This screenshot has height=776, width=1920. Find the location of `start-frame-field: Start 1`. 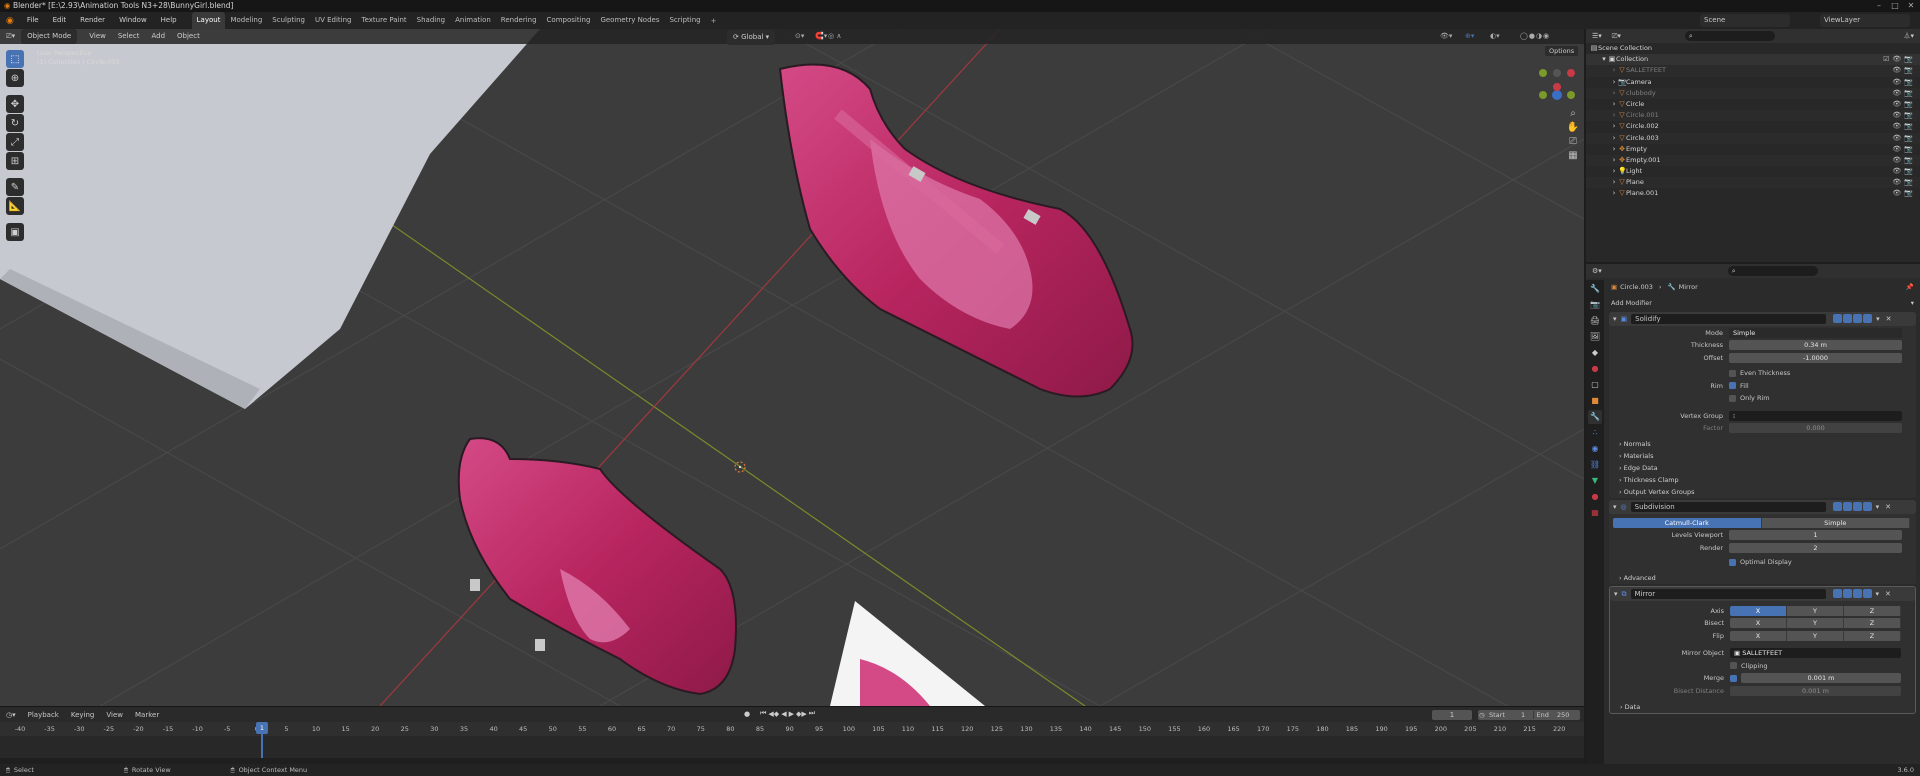

start-frame-field: Start 1 is located at coordinates (1509, 715).